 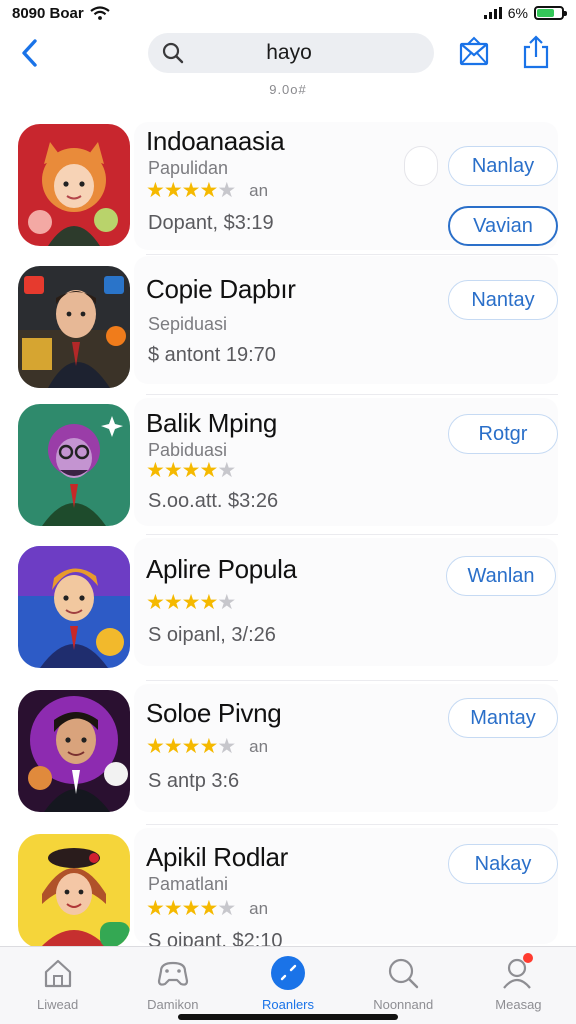 What do you see at coordinates (503, 718) in the screenshot?
I see `get-button: Mantay` at bounding box center [503, 718].